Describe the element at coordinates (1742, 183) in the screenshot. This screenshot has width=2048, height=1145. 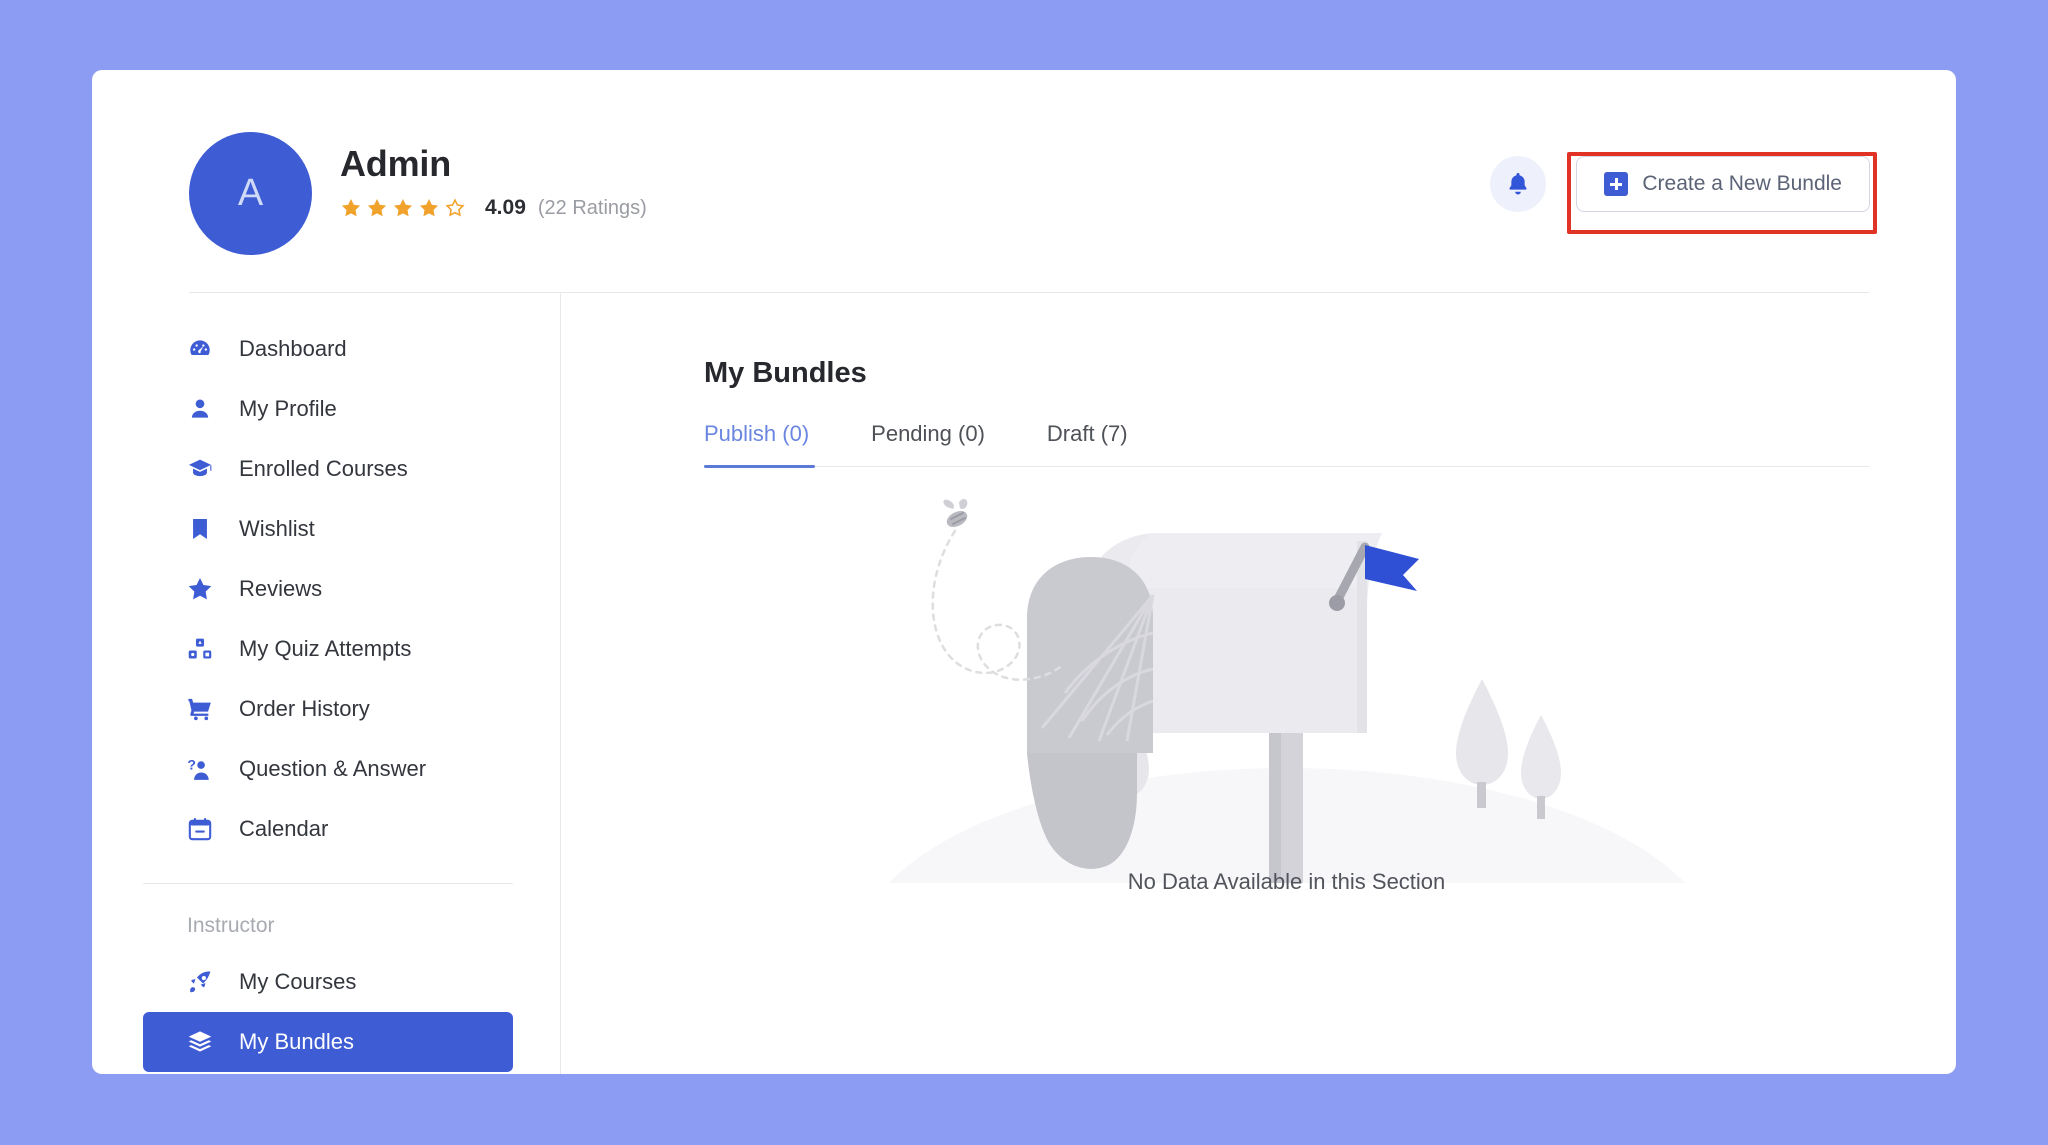
I see `create-new-bundle-label: Create a New Bundle` at that location.